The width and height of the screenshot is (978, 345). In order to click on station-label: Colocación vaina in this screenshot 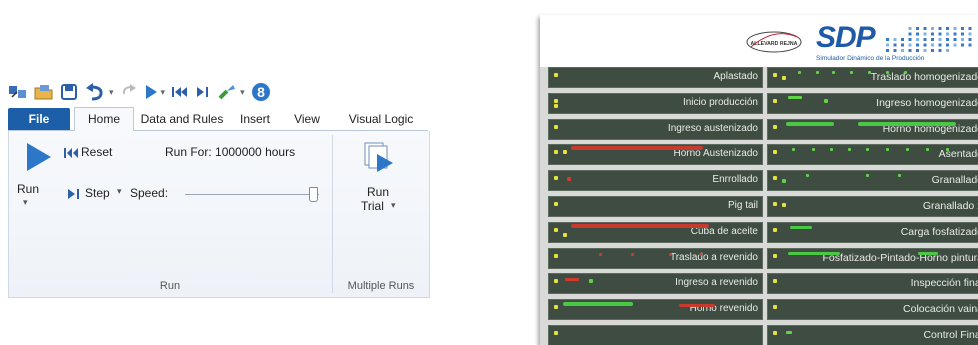, I will do `click(940, 309)`.